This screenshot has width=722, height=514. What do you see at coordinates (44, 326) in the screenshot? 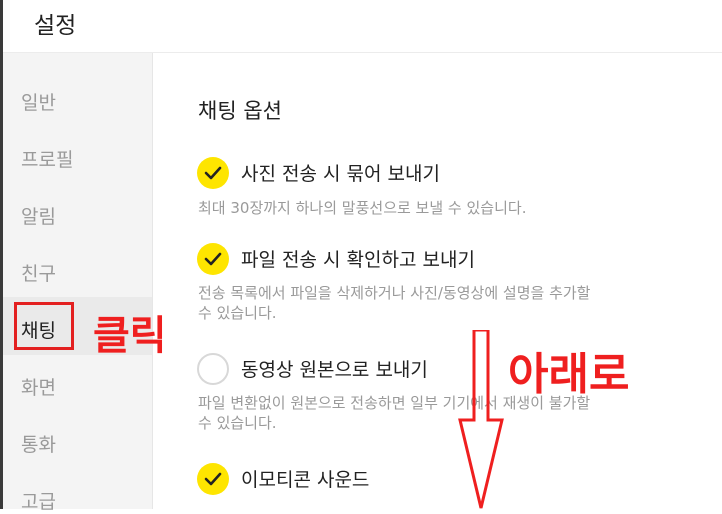
I see `click-highlight-box` at bounding box center [44, 326].